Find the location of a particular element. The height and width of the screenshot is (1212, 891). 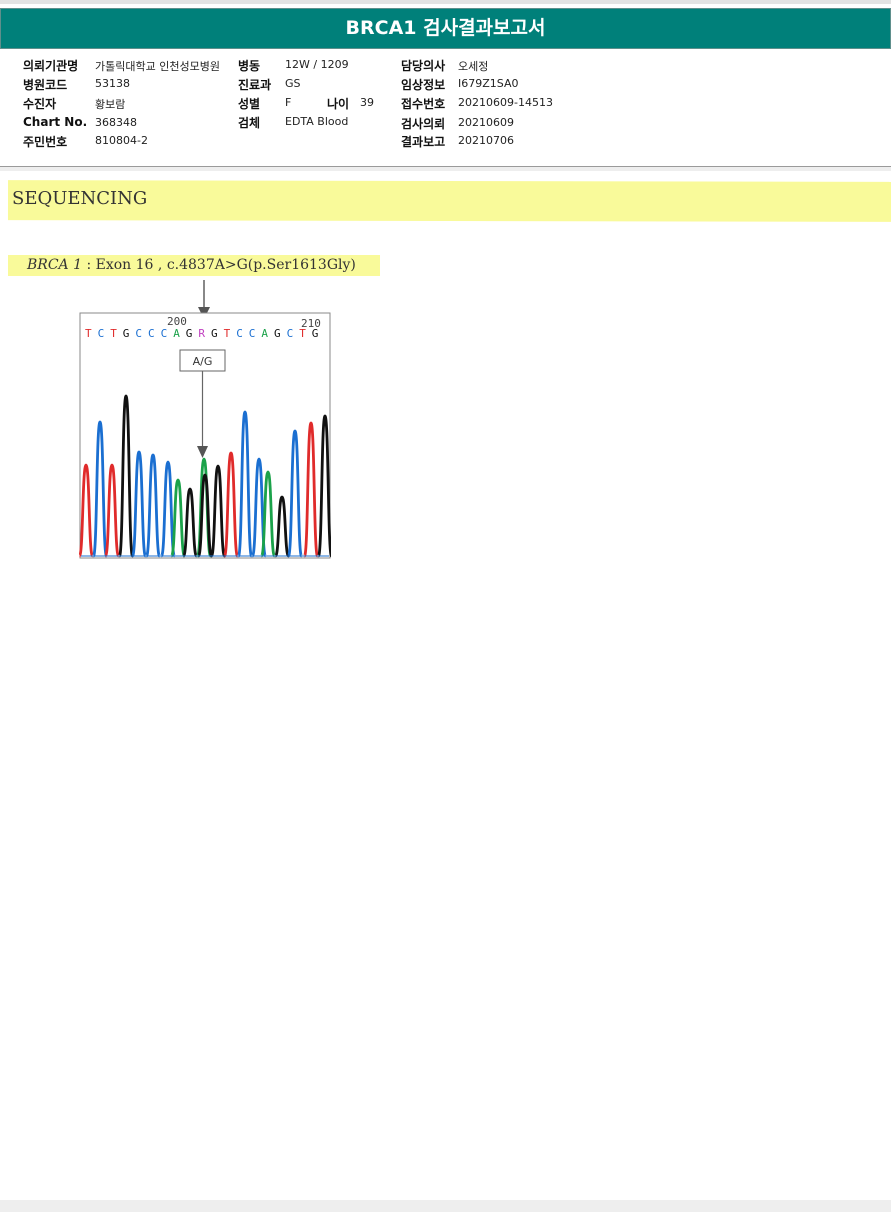

info-value-accession-no: 20210609-14513 is located at coordinates (505, 102).